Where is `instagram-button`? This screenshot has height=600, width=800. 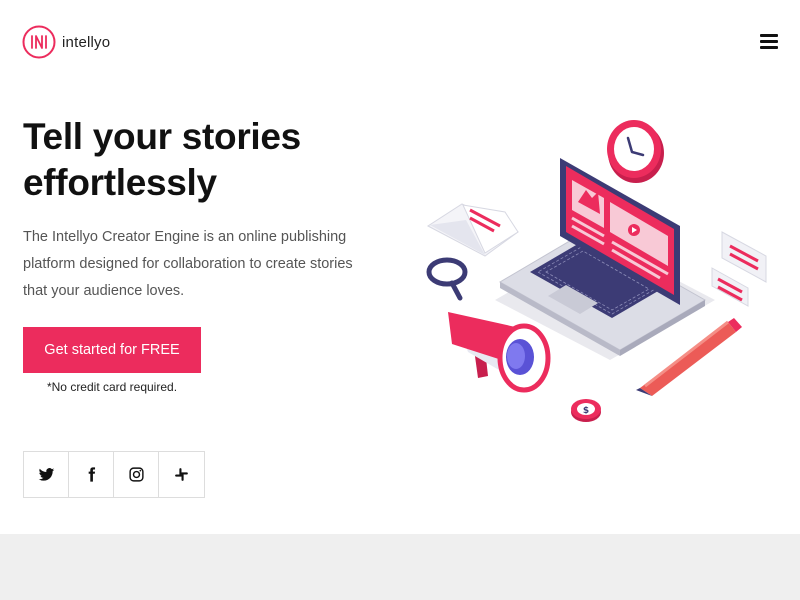 instagram-button is located at coordinates (136, 474).